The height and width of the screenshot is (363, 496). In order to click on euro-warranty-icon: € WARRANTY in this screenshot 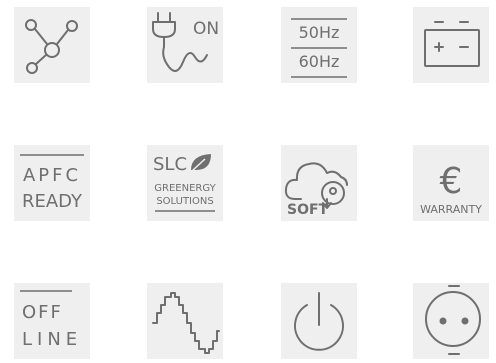, I will do `click(451, 183)`.